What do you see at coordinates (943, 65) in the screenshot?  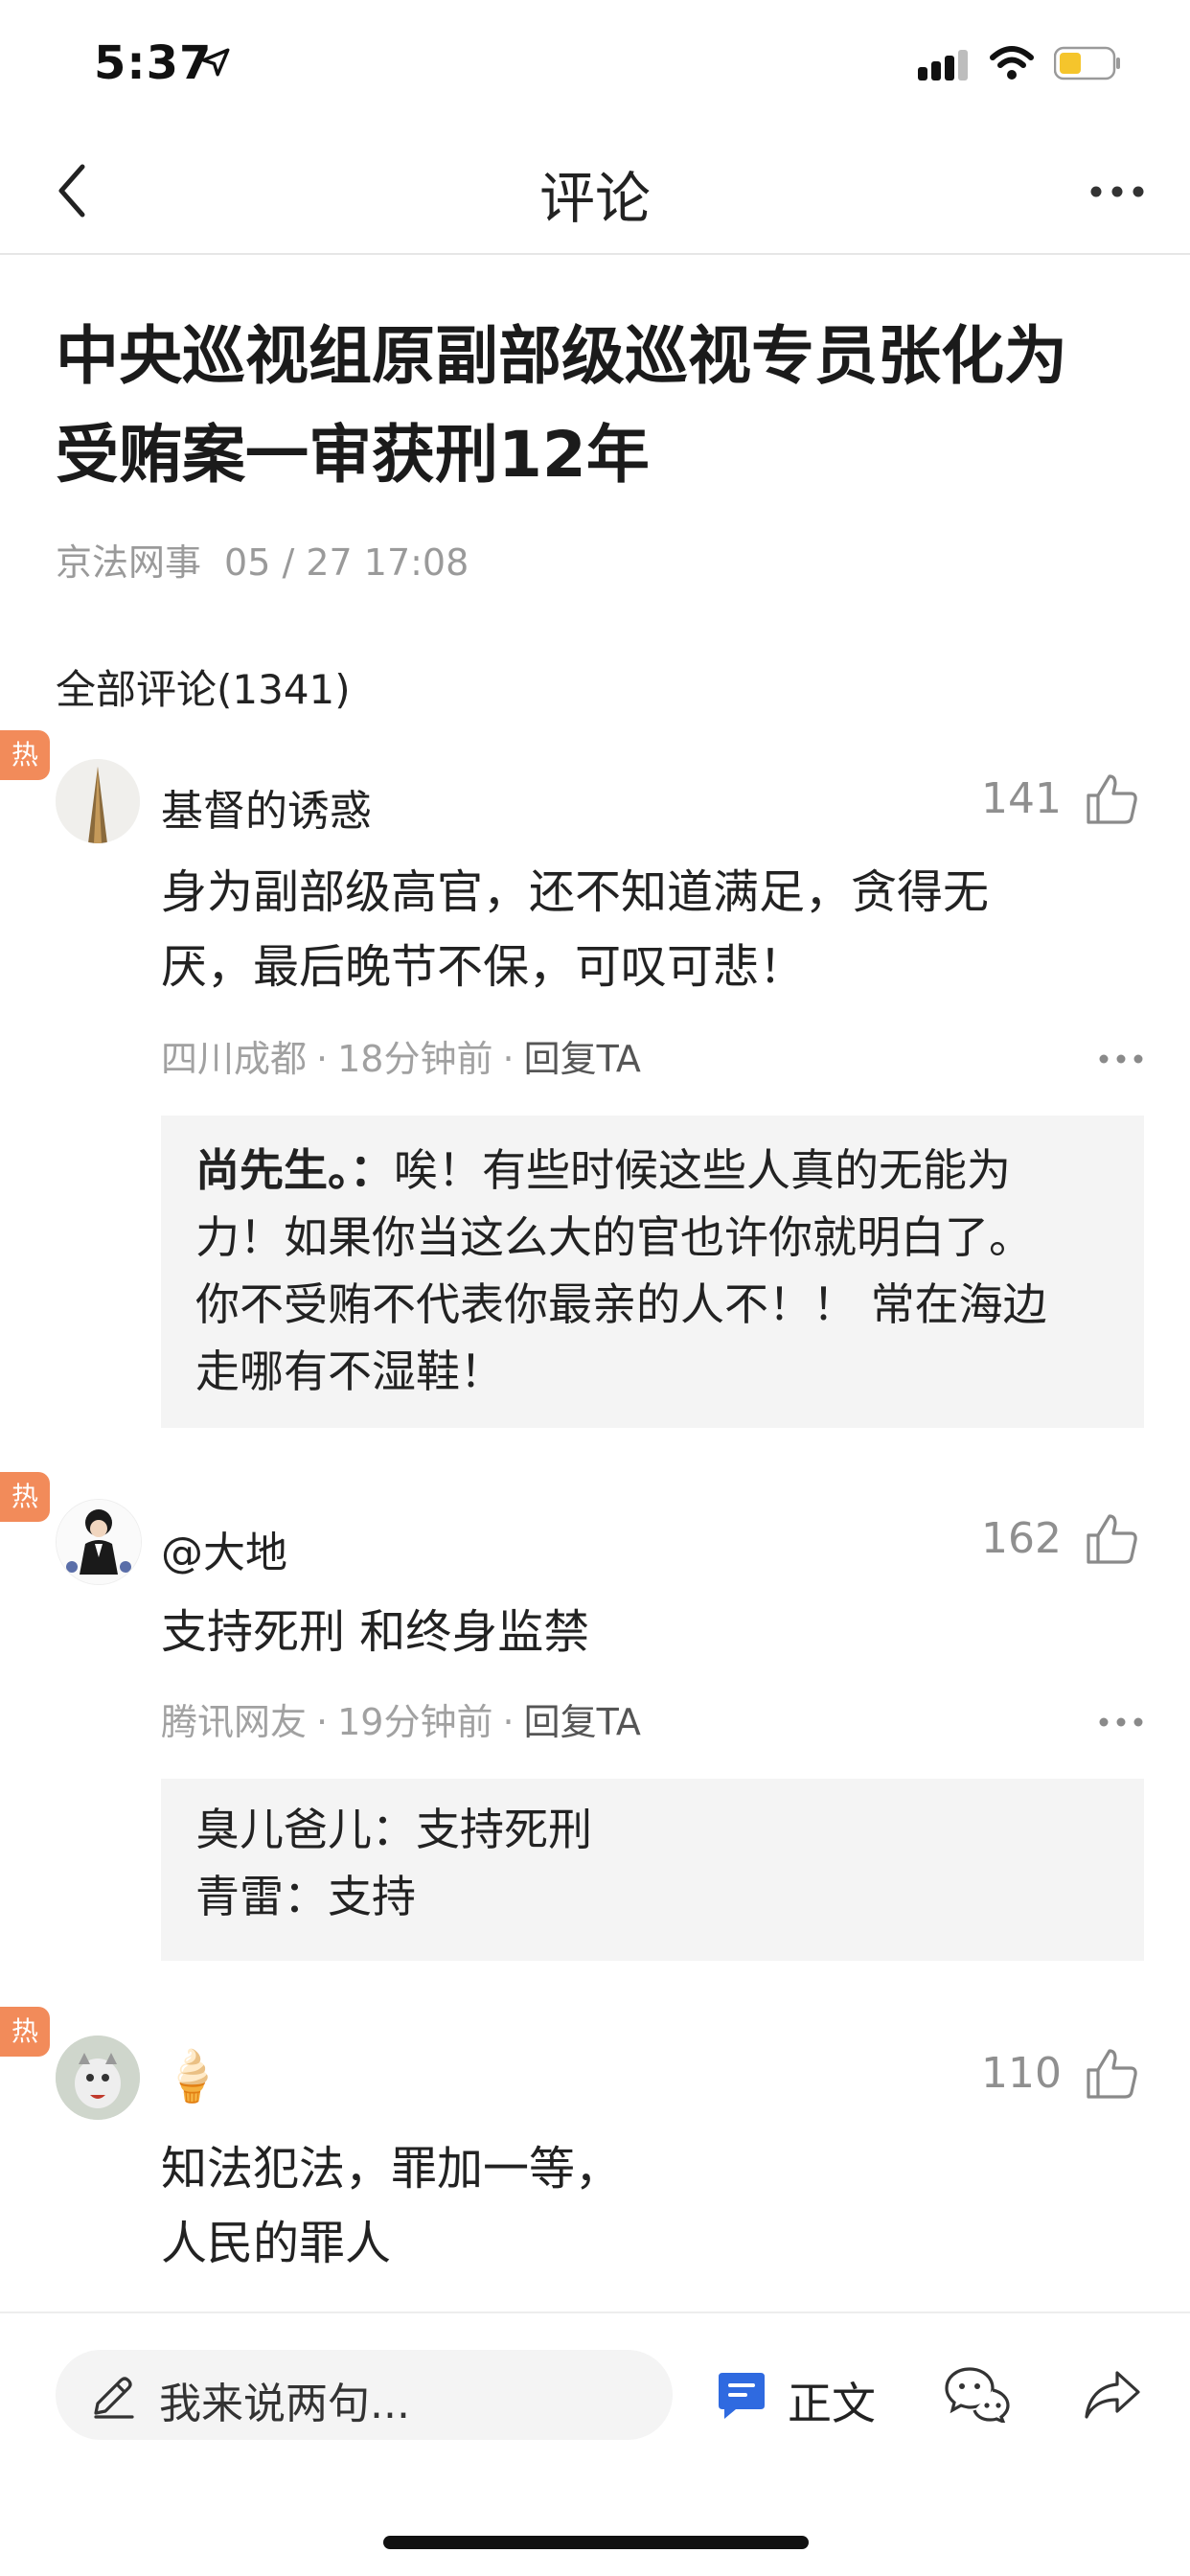 I see `cellular-signal-icon` at bounding box center [943, 65].